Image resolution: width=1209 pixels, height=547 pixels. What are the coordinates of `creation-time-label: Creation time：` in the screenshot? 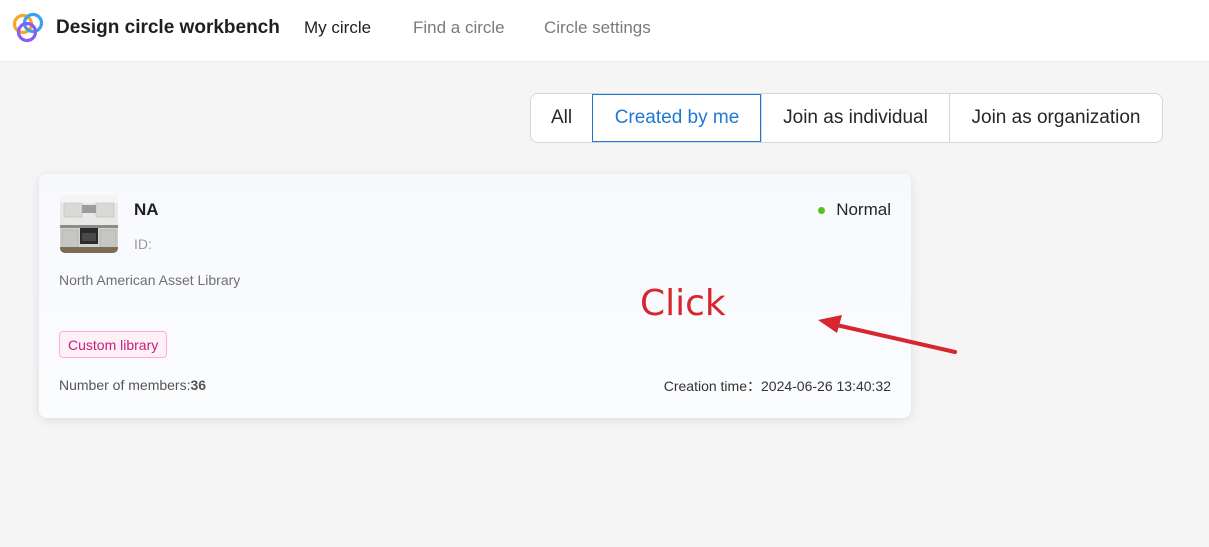 It's located at (712, 386).